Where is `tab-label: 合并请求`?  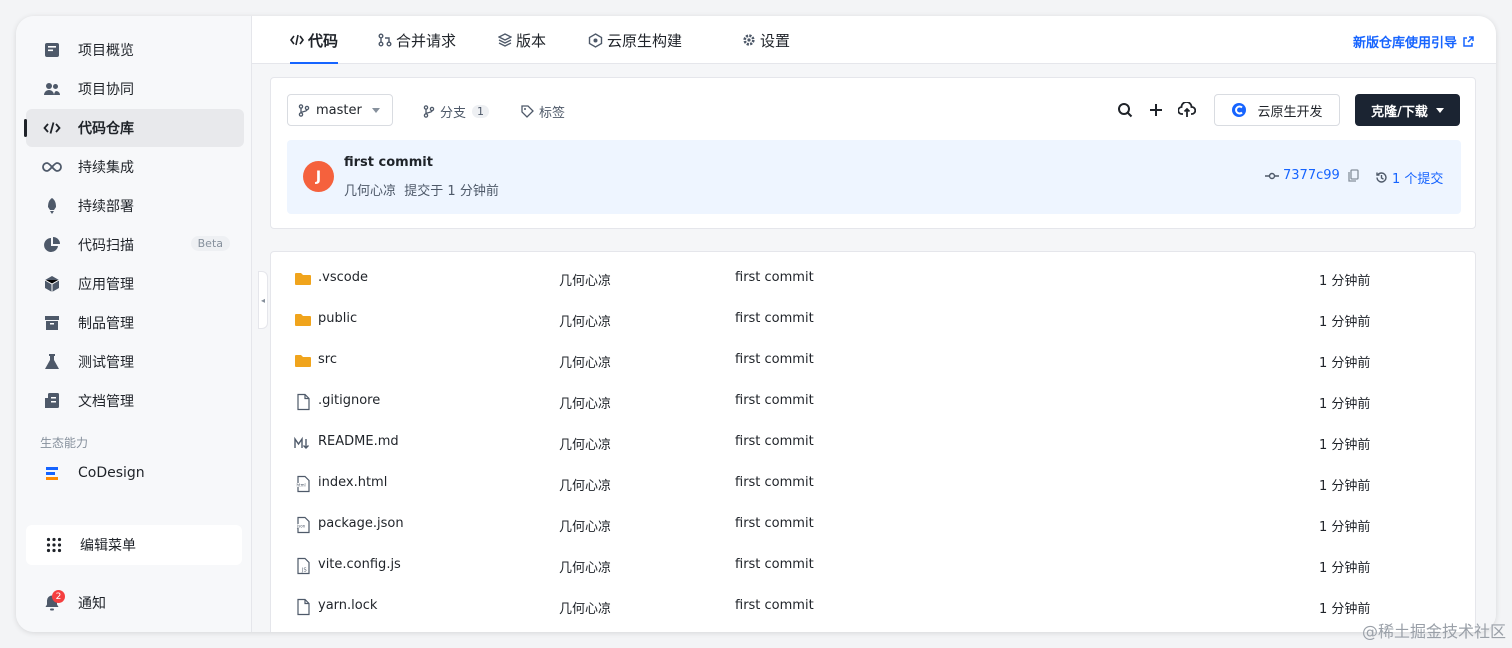 tab-label: 合并请求 is located at coordinates (426, 40).